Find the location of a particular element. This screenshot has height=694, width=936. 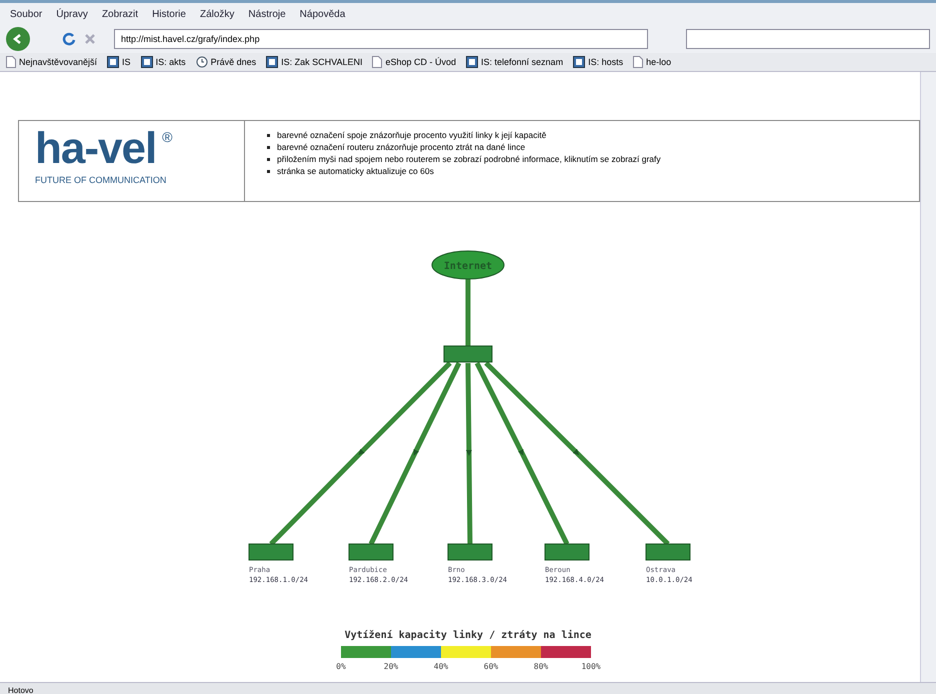

logo-tagline: FUTURE OF COMMUNICATION is located at coordinates (101, 180).